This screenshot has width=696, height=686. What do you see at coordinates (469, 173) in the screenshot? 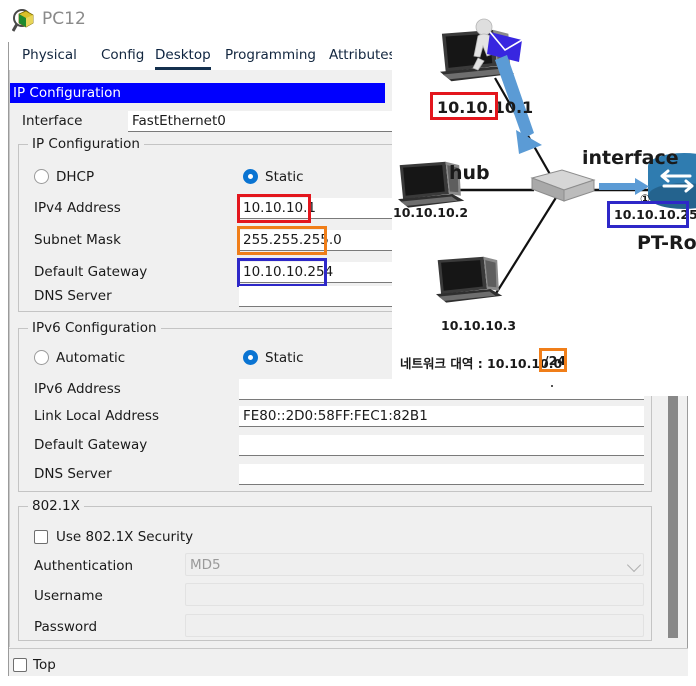
I see `hub-label: hub` at bounding box center [469, 173].